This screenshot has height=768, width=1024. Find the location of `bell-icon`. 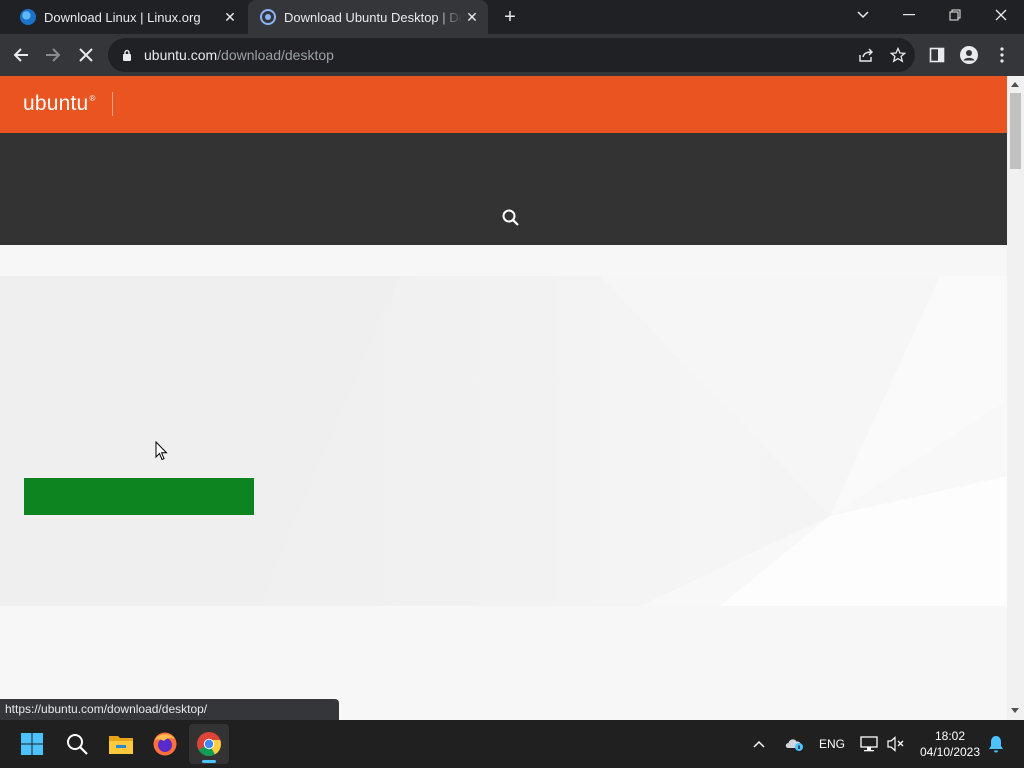

bell-icon is located at coordinates (996, 744).